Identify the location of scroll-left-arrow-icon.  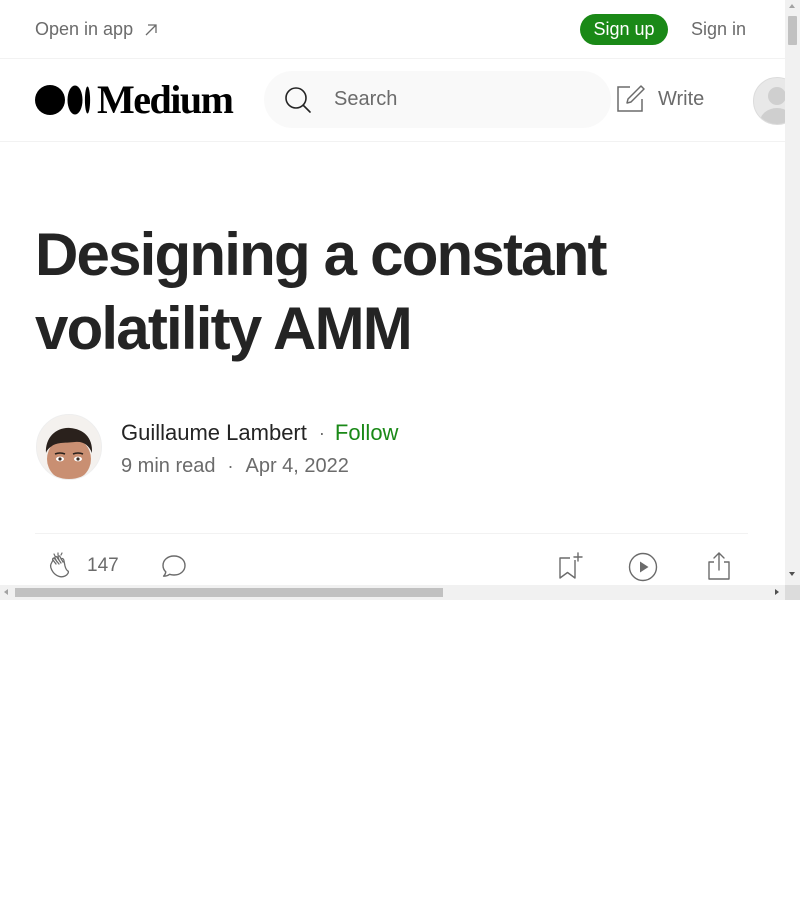
(6, 592).